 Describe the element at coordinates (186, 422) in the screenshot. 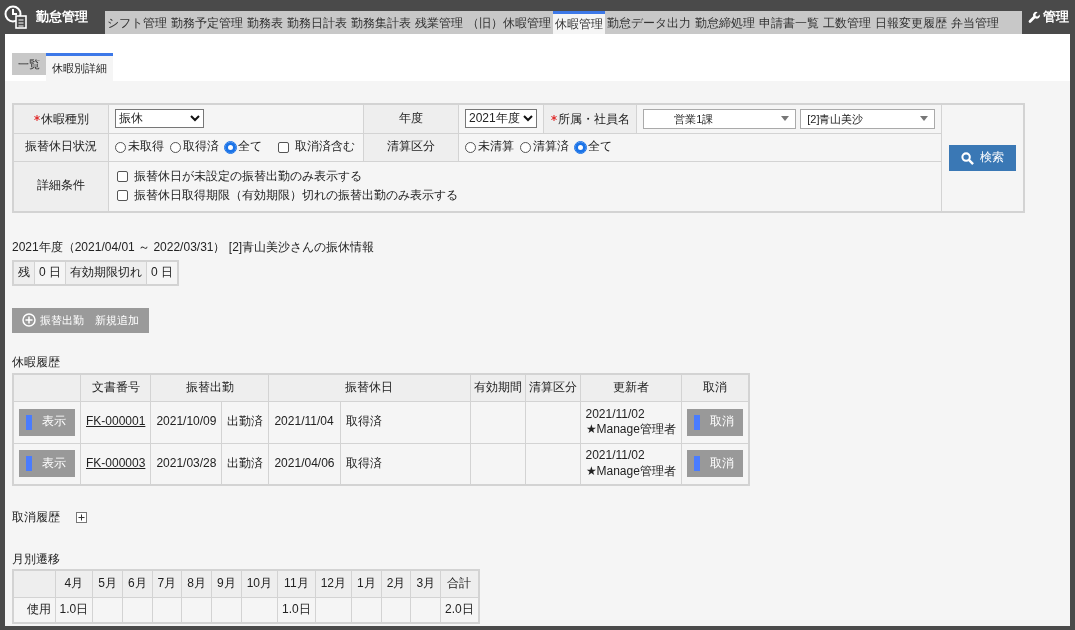

I see `table-cell: 2021/10/09` at that location.